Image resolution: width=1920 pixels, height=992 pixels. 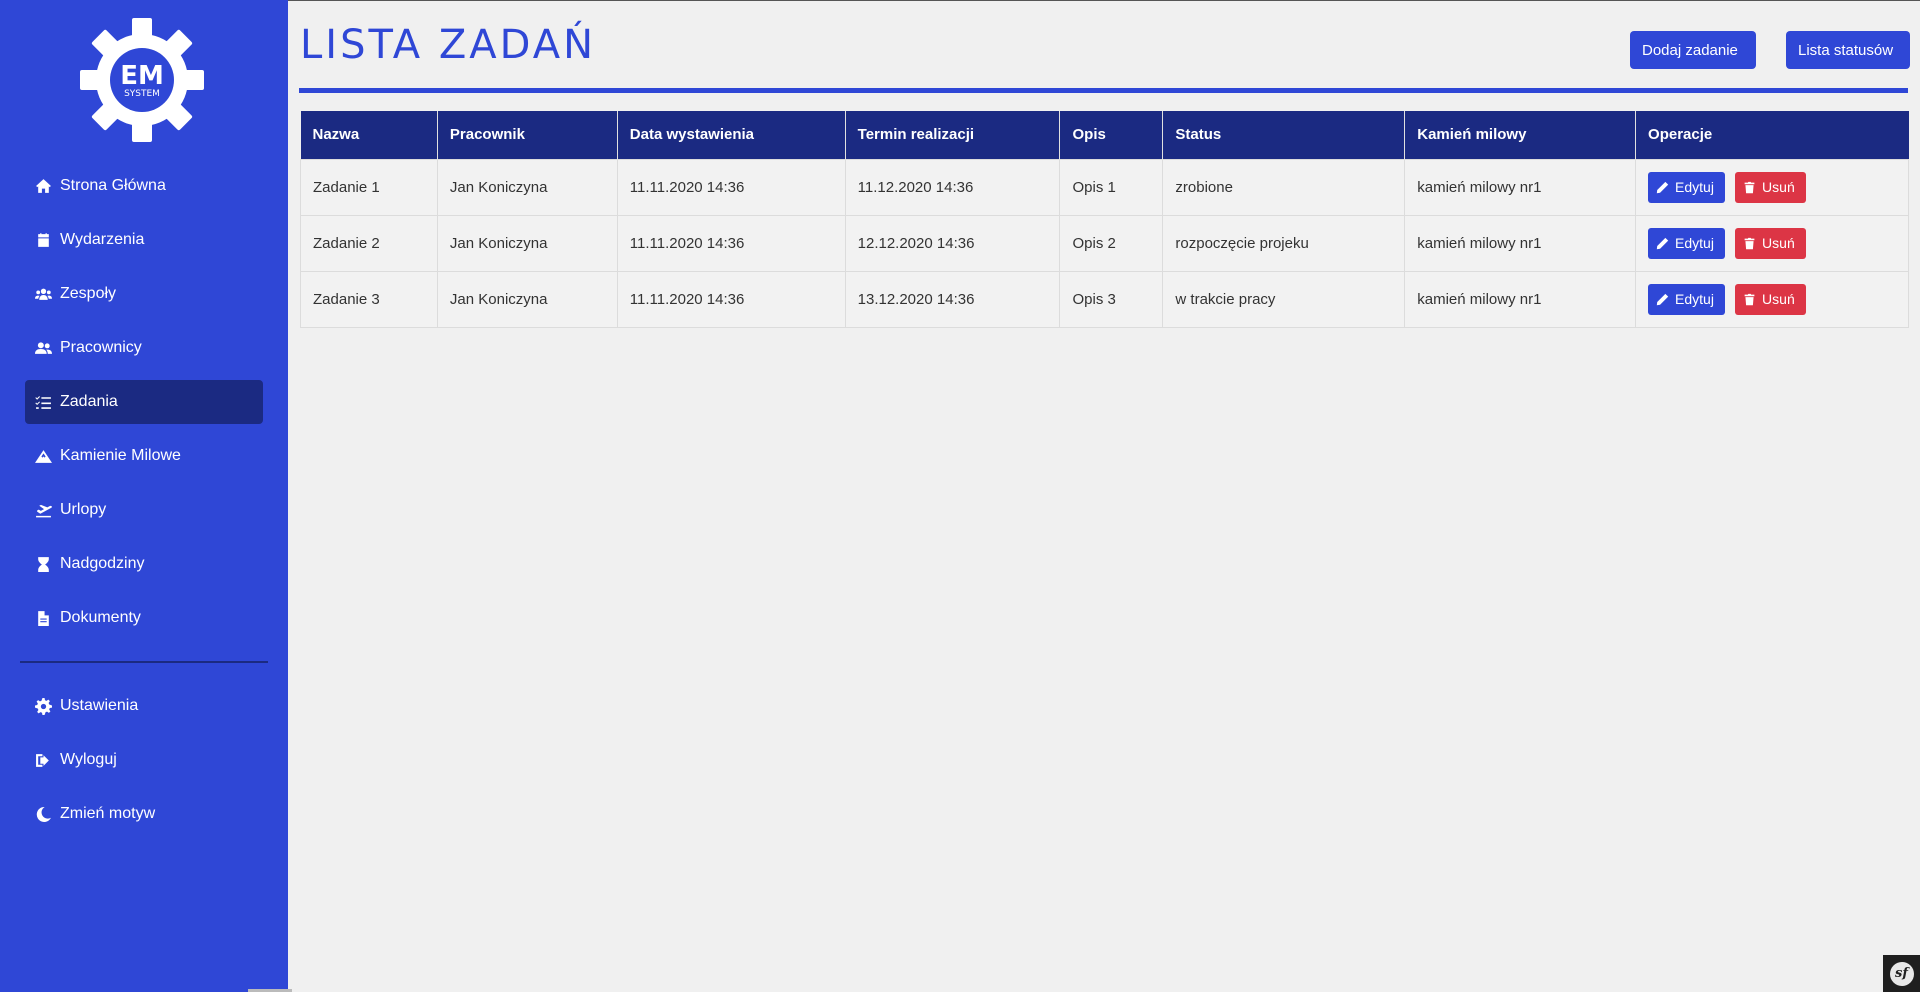 What do you see at coordinates (369, 187) in the screenshot?
I see `cell-nazwa: Zadanie 1` at bounding box center [369, 187].